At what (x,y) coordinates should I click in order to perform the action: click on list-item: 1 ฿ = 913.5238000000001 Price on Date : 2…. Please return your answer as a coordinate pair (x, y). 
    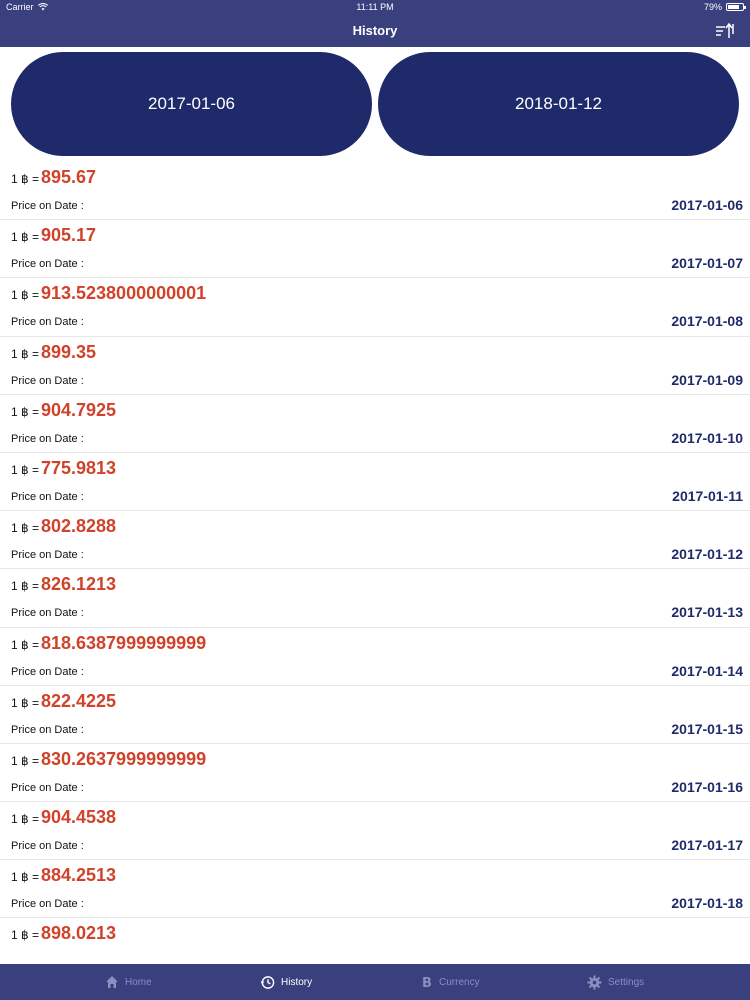
    Looking at the image, I should click on (375, 307).